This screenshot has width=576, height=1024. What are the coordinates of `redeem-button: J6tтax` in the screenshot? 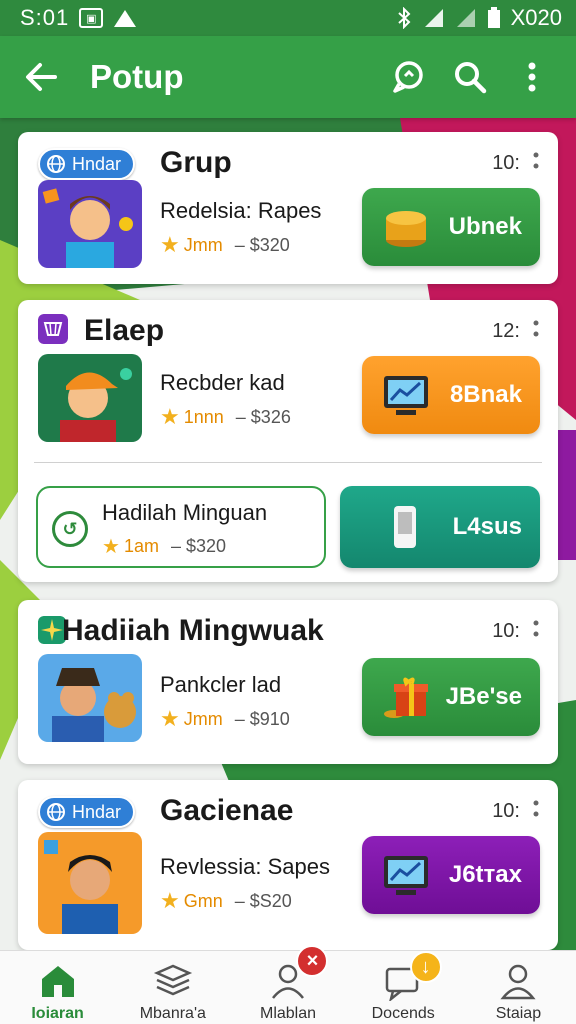 It's located at (451, 875).